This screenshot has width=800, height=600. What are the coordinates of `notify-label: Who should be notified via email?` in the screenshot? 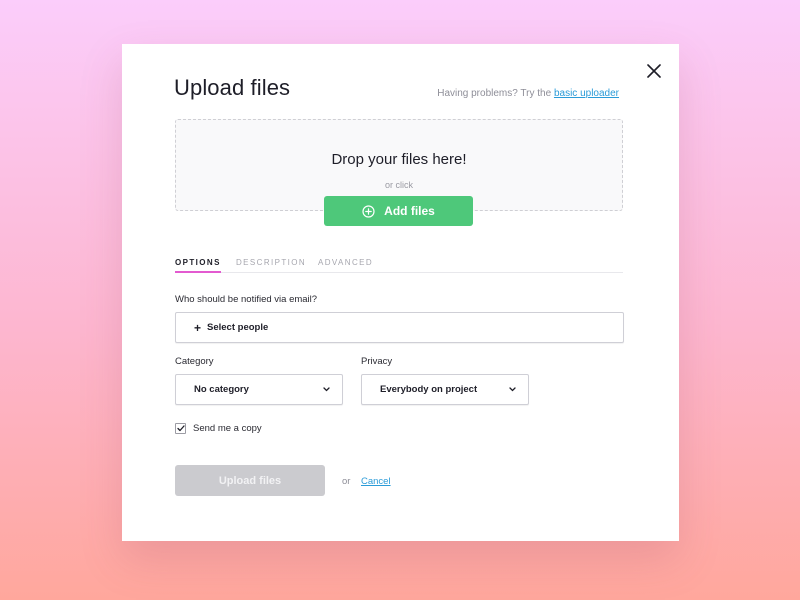 It's located at (246, 299).